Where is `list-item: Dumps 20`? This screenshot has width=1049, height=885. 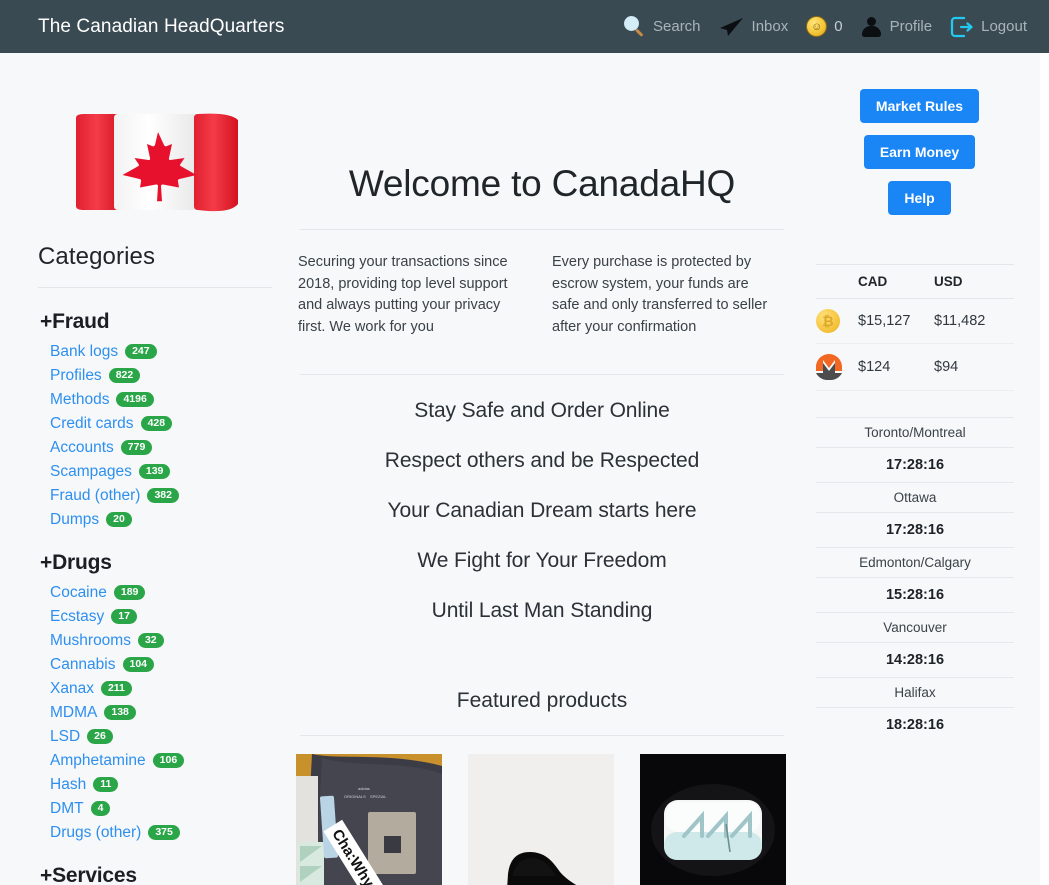 list-item: Dumps 20 is located at coordinates (171, 519).